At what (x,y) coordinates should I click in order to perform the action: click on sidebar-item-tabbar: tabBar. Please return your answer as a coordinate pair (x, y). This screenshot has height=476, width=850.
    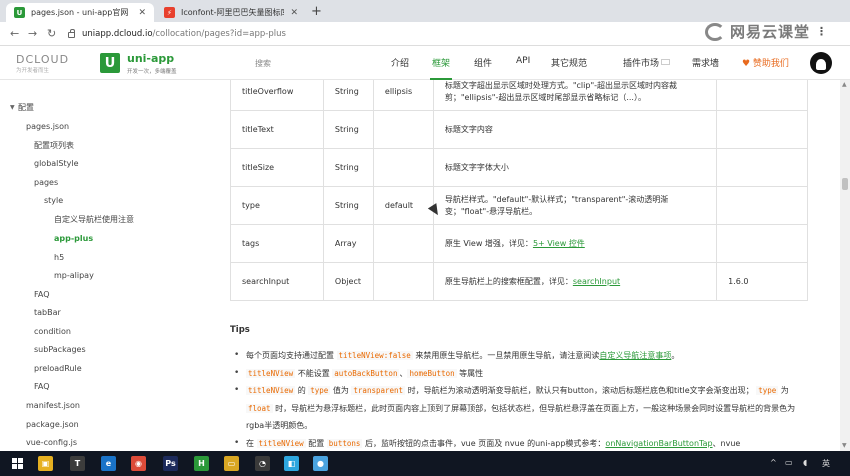
    Looking at the image, I should click on (47, 312).